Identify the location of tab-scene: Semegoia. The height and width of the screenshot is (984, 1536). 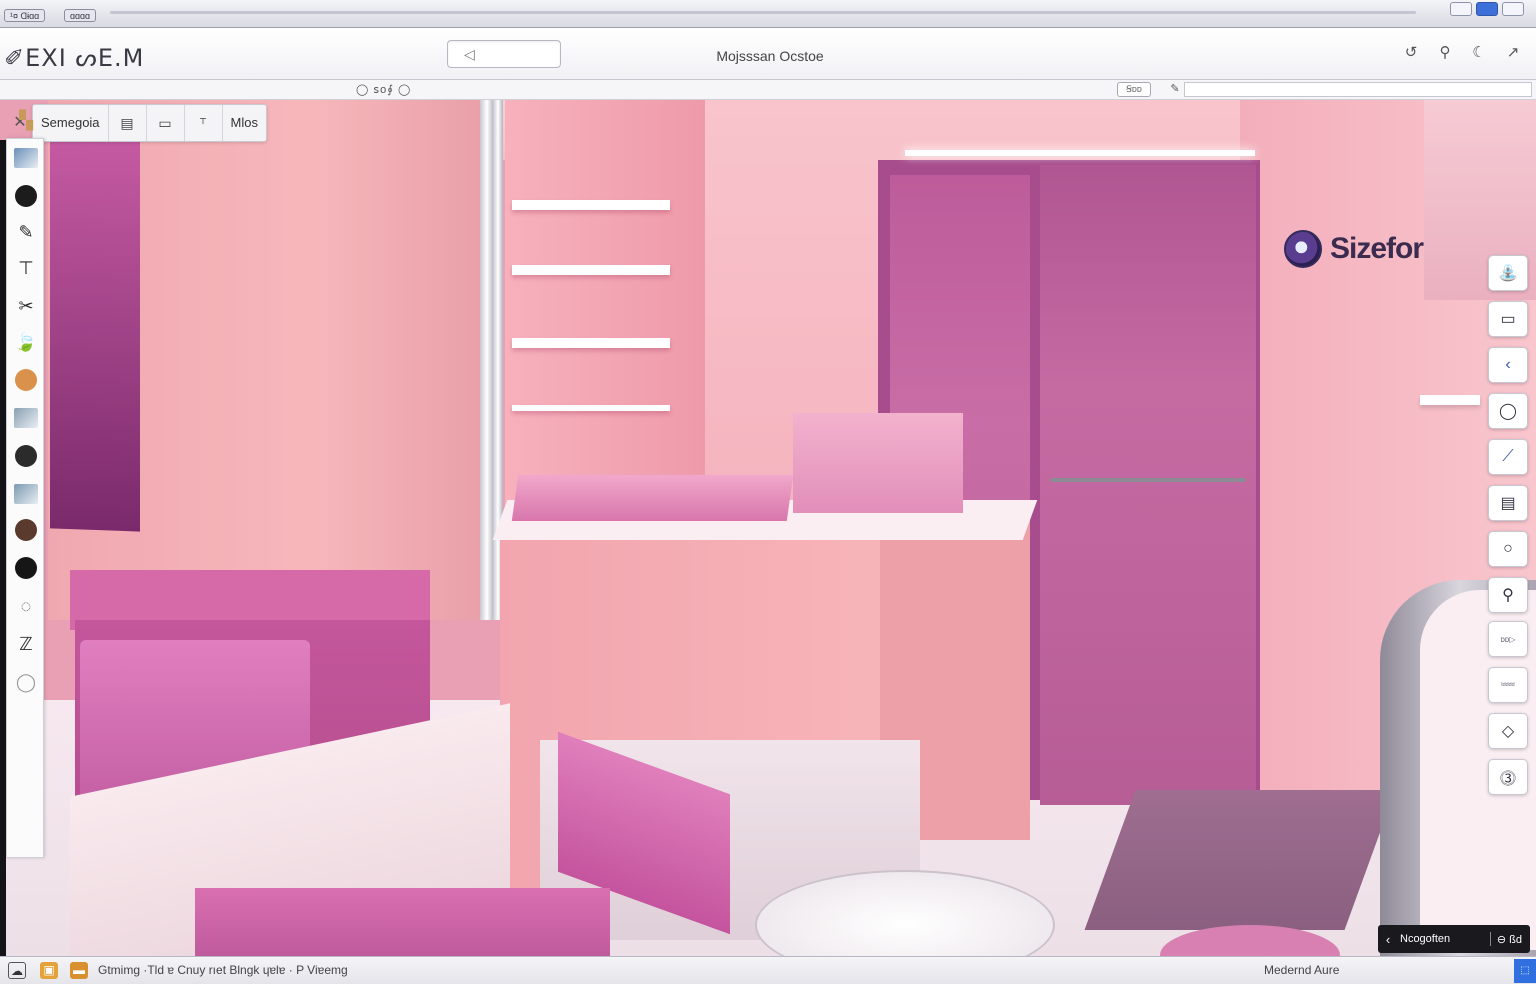
(71, 123).